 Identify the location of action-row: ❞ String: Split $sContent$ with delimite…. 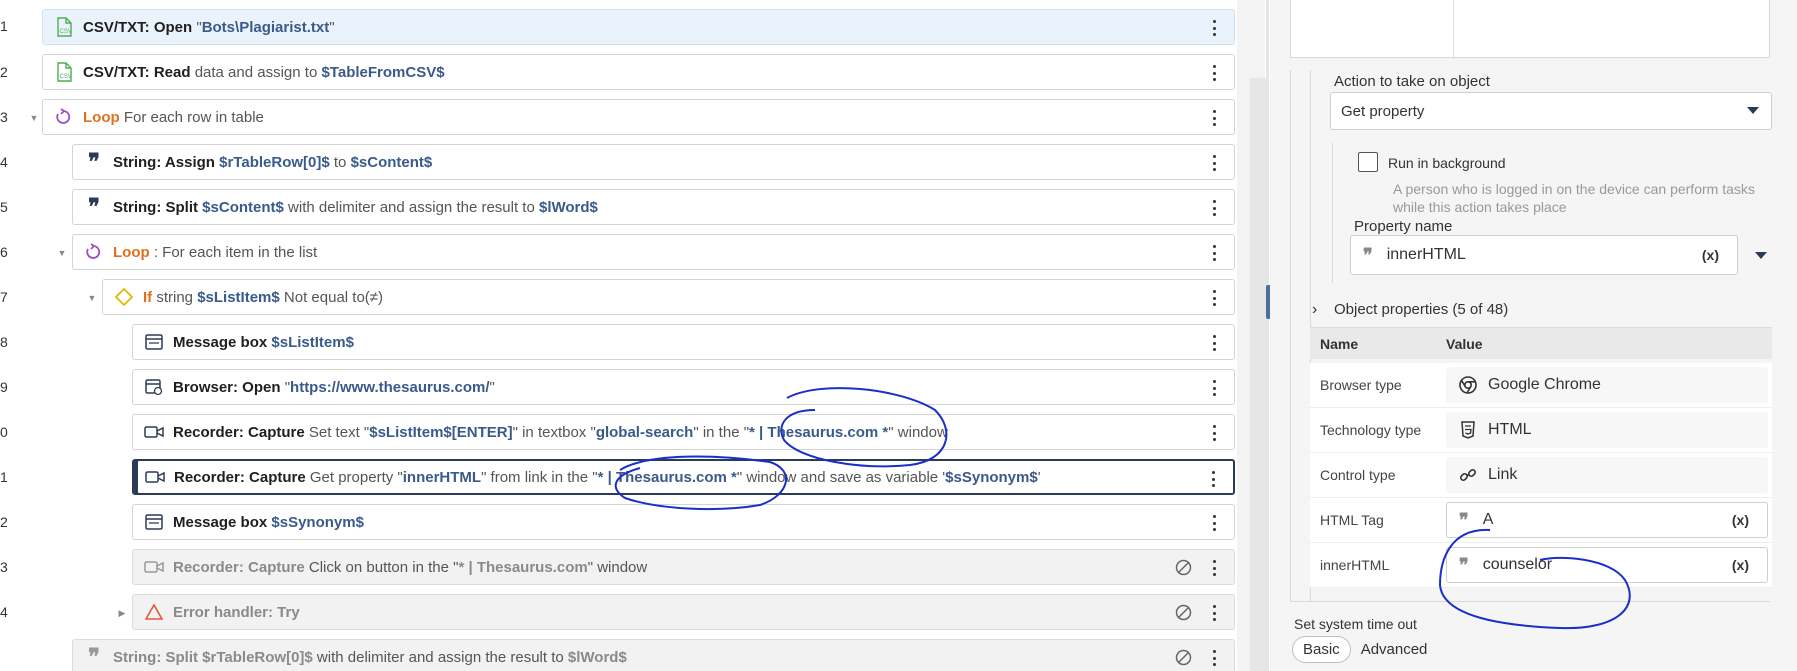
(653, 207).